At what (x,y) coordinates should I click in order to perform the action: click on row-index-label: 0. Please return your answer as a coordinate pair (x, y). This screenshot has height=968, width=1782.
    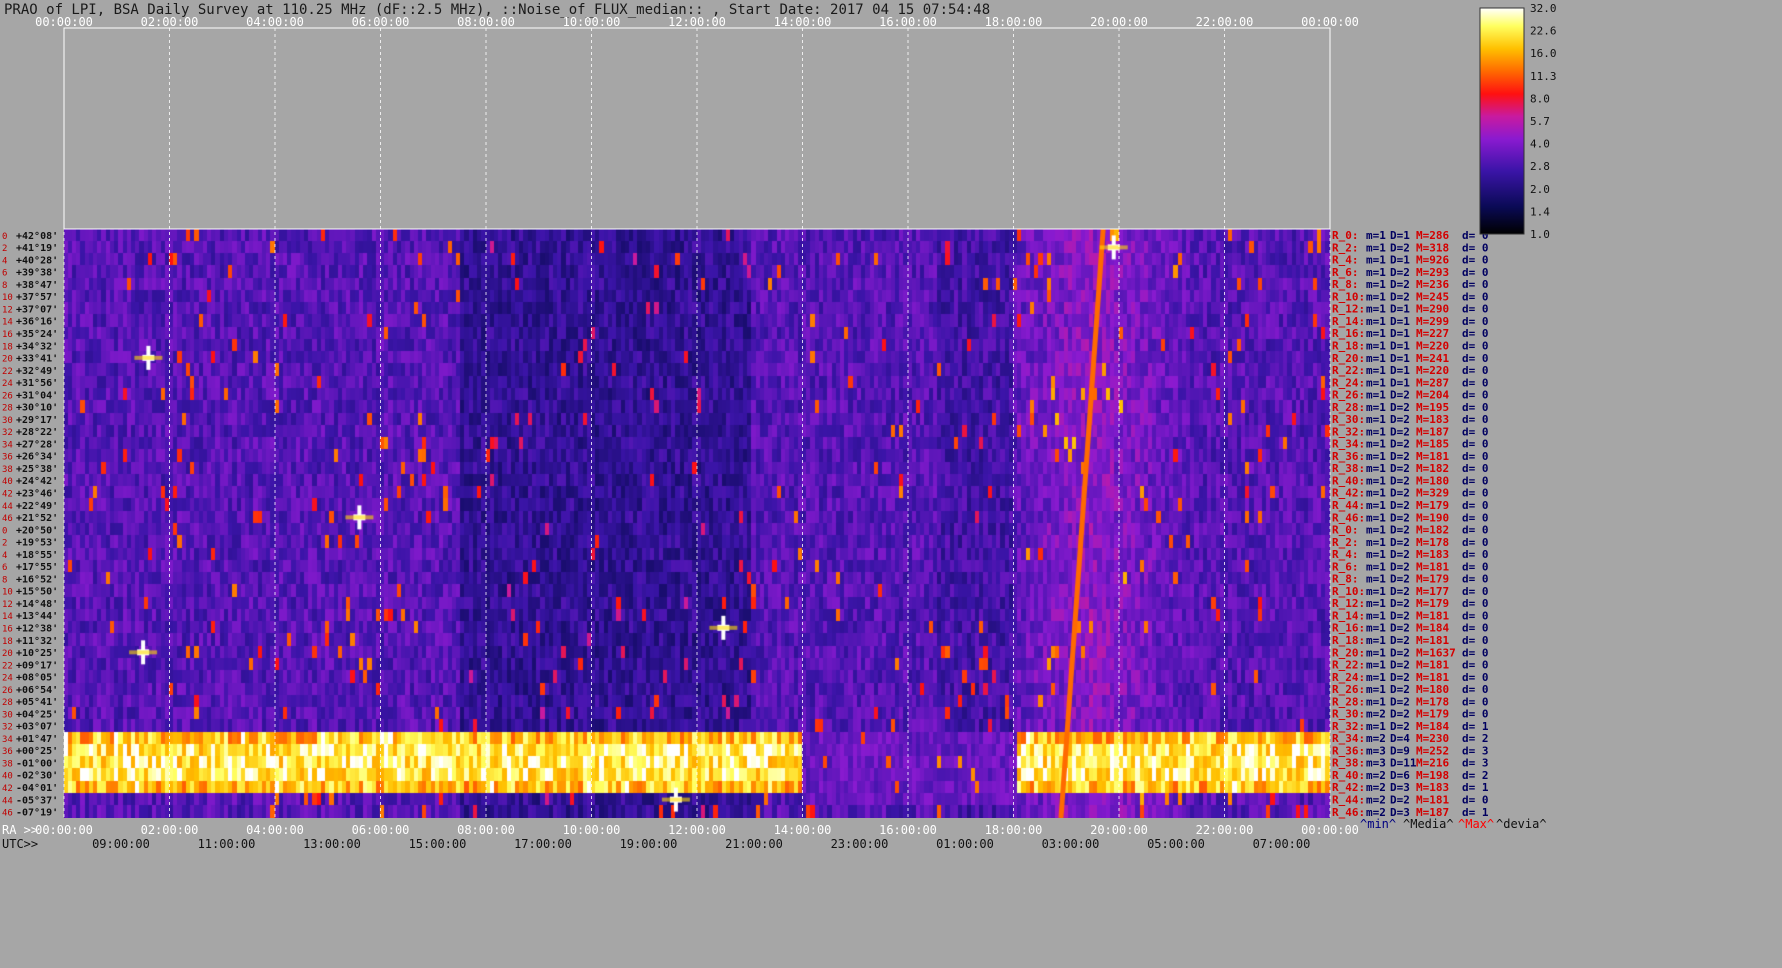
    Looking at the image, I should click on (4, 237).